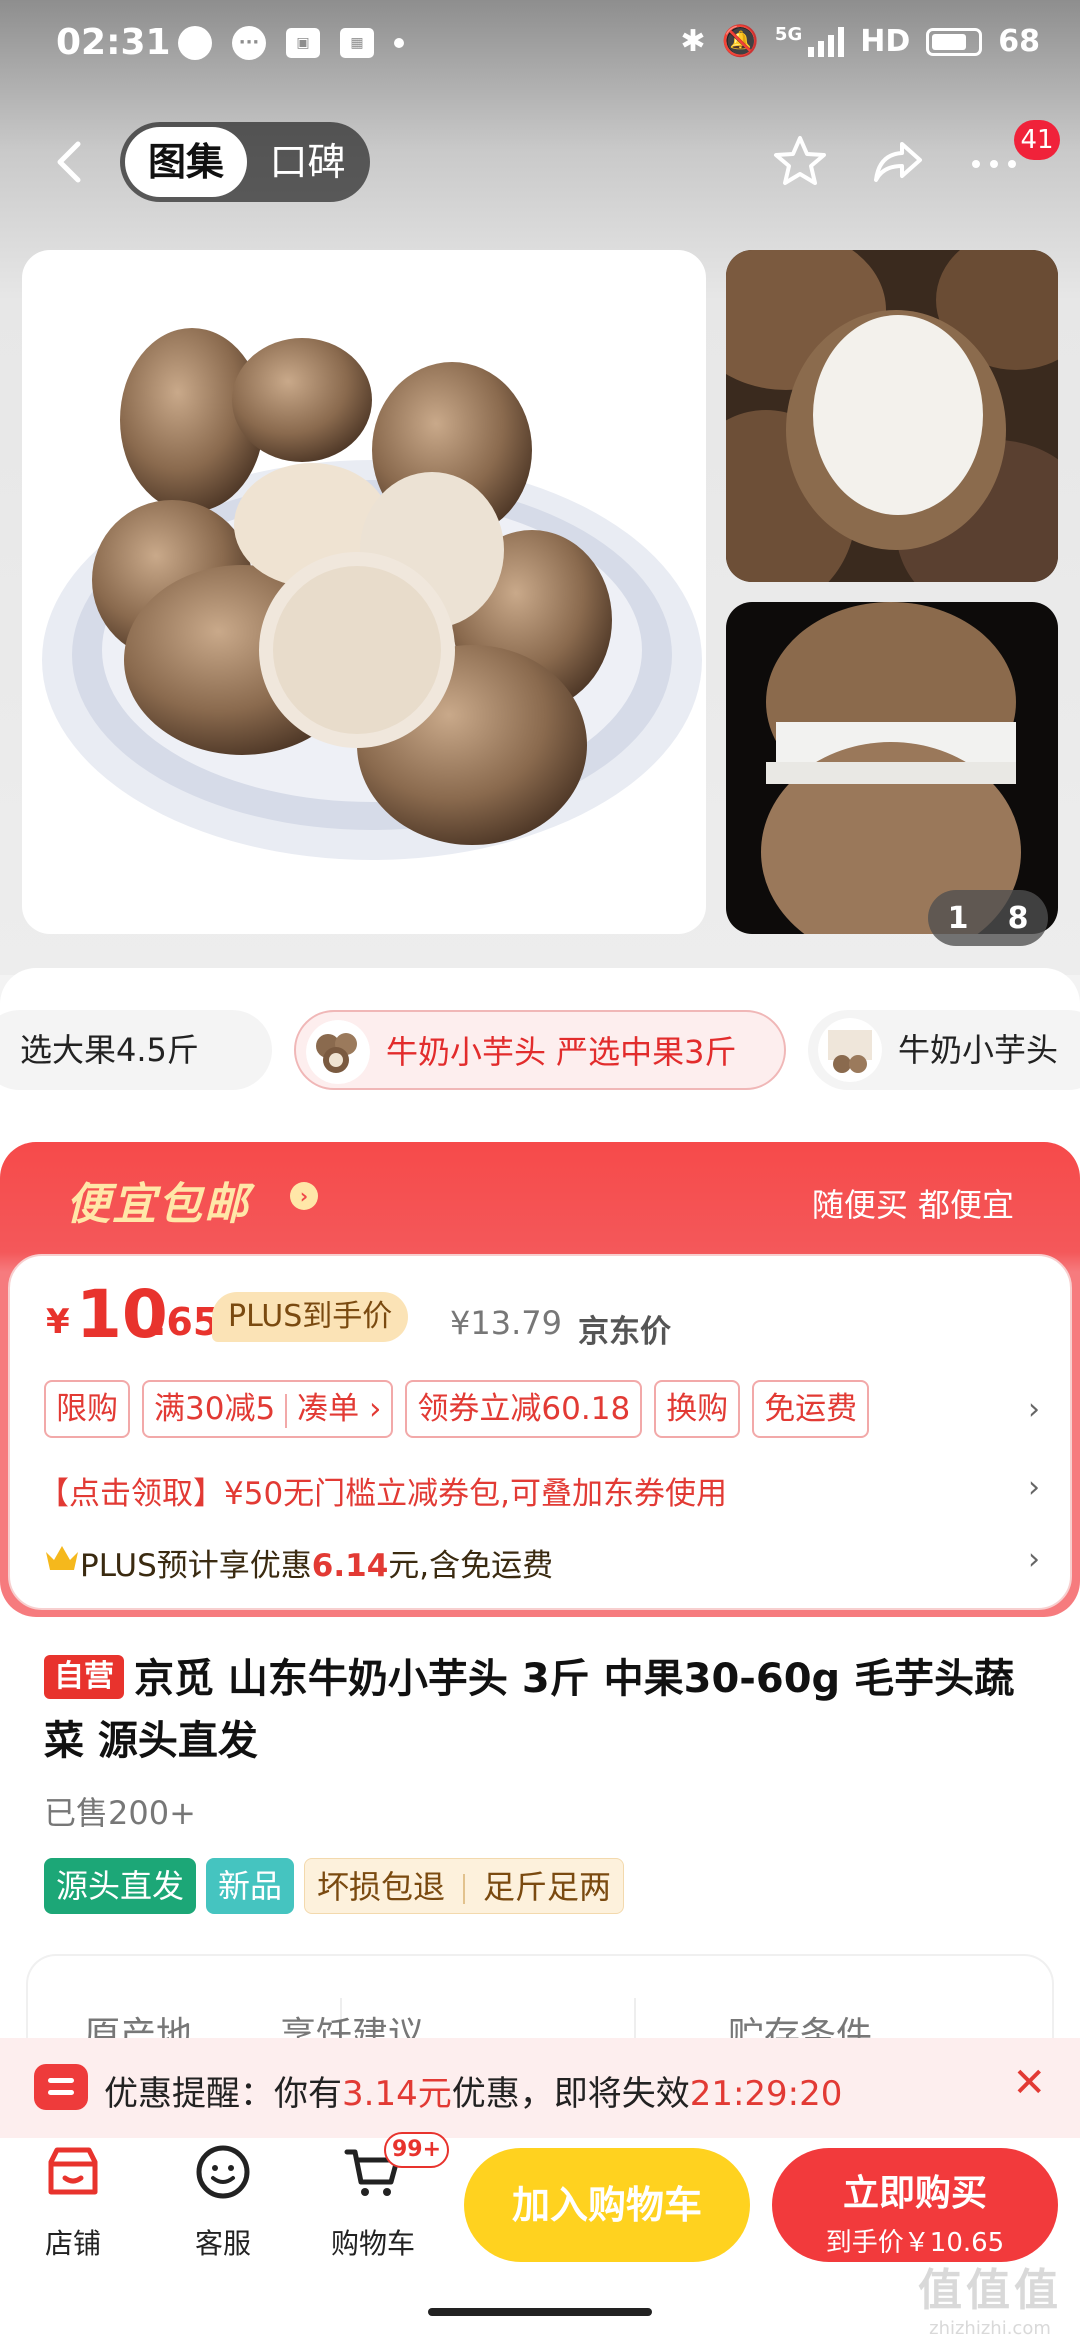  What do you see at coordinates (990, 2290) in the screenshot?
I see `watermark-logo: 值值值` at bounding box center [990, 2290].